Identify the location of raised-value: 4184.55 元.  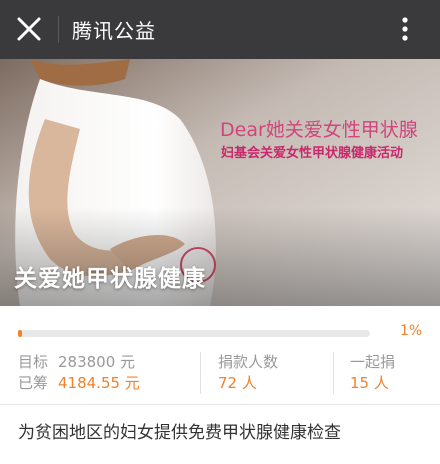
(99, 383).